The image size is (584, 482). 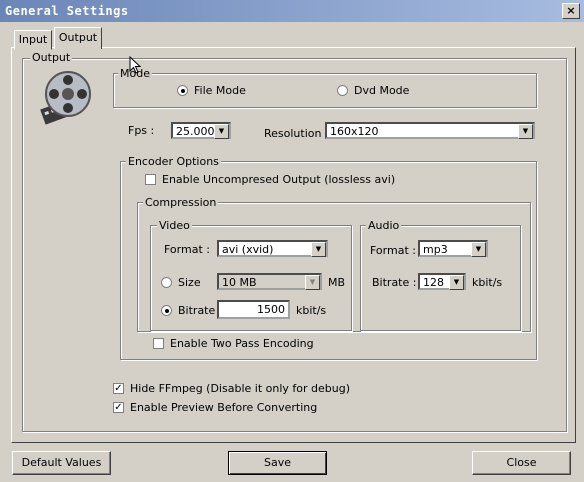 What do you see at coordinates (51, 57) in the screenshot?
I see `output-group-title: Output` at bounding box center [51, 57].